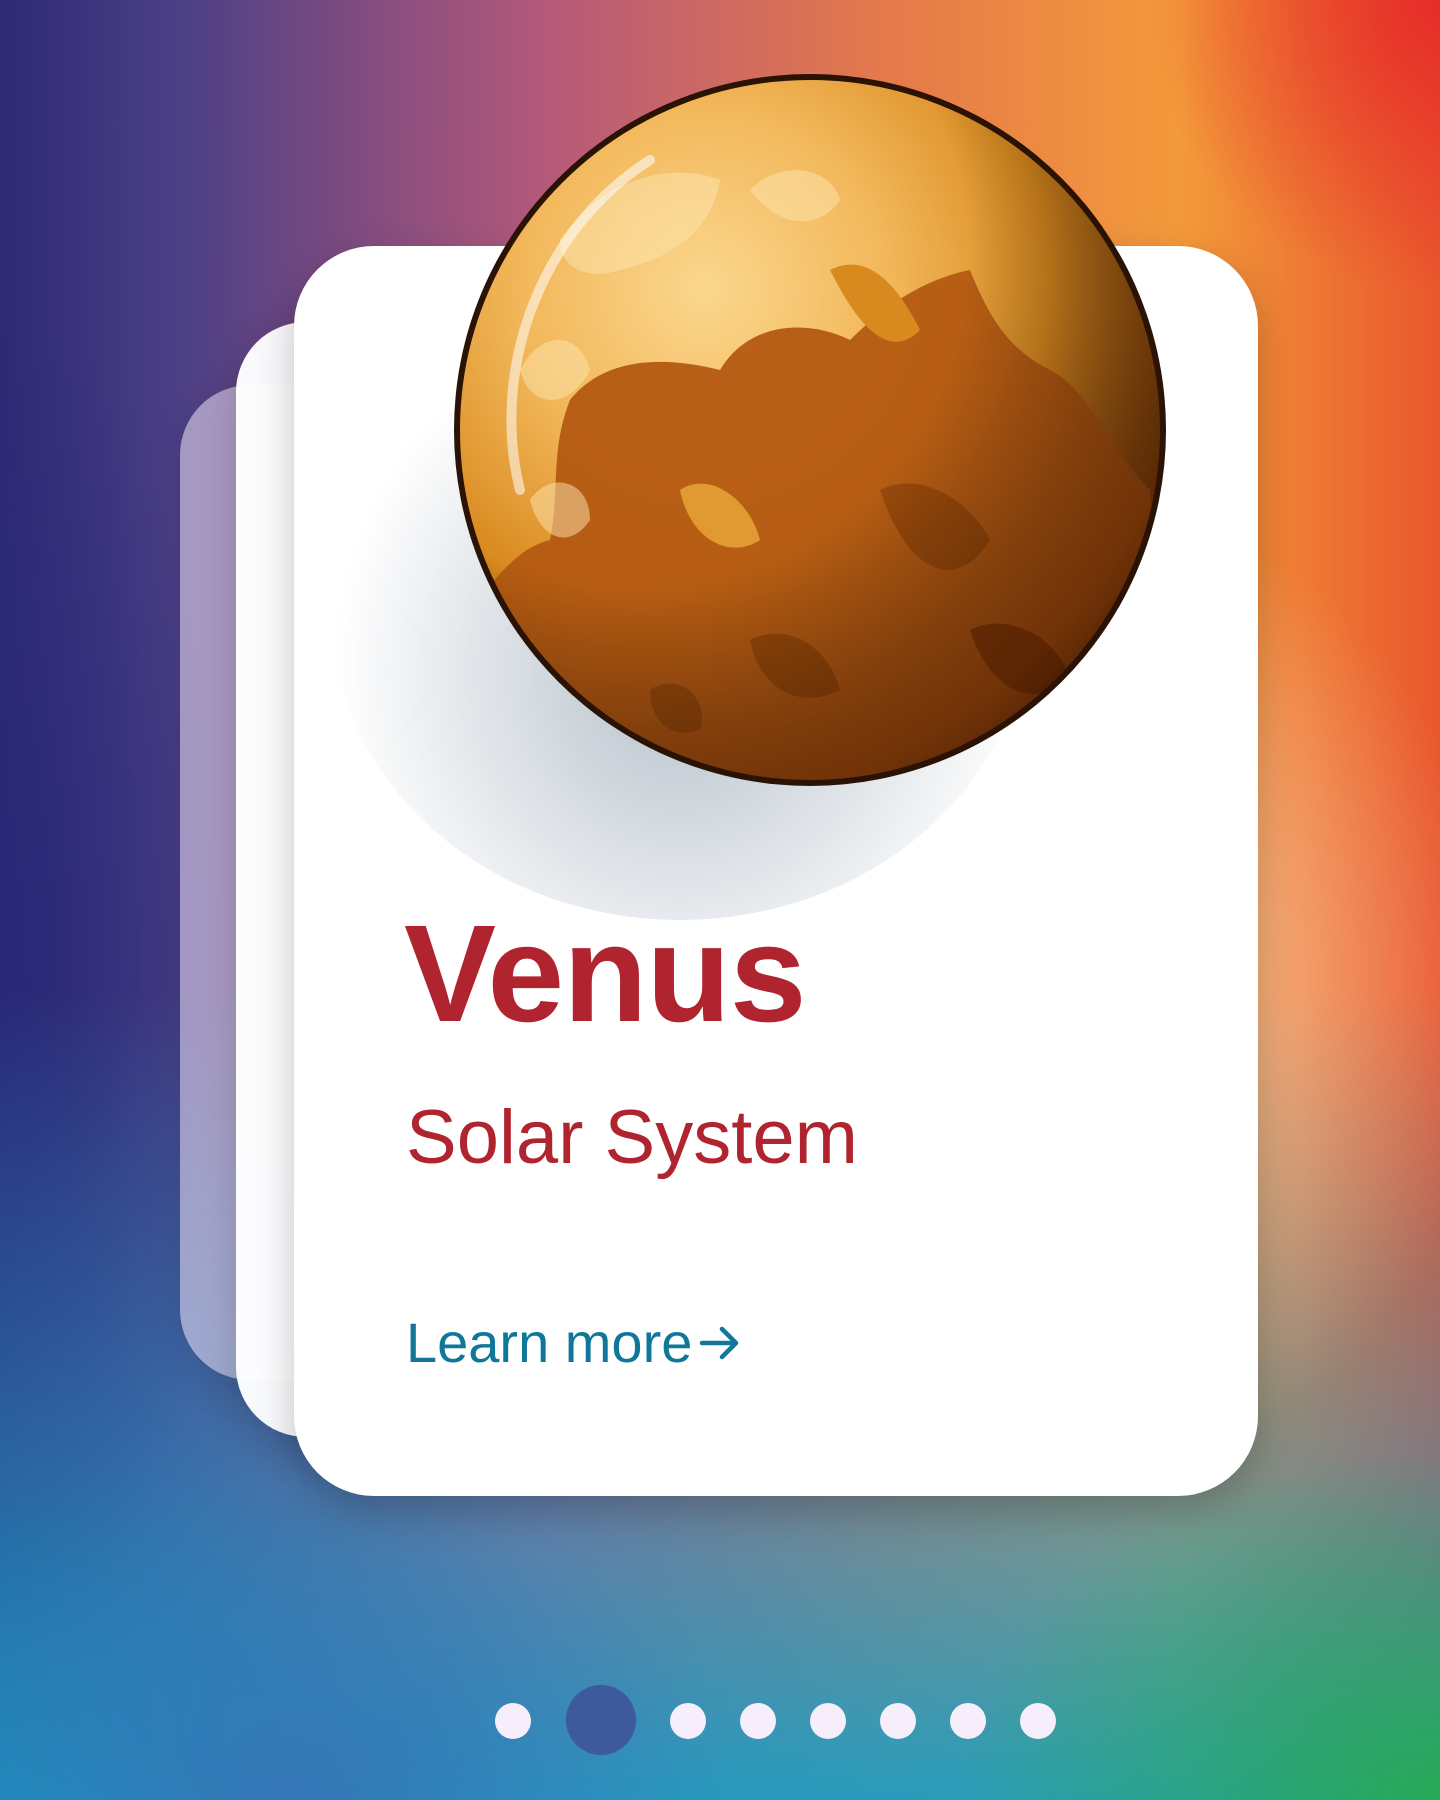 The image size is (1440, 1800). Describe the element at coordinates (605, 974) in the screenshot. I see `planet-name: Venus` at that location.